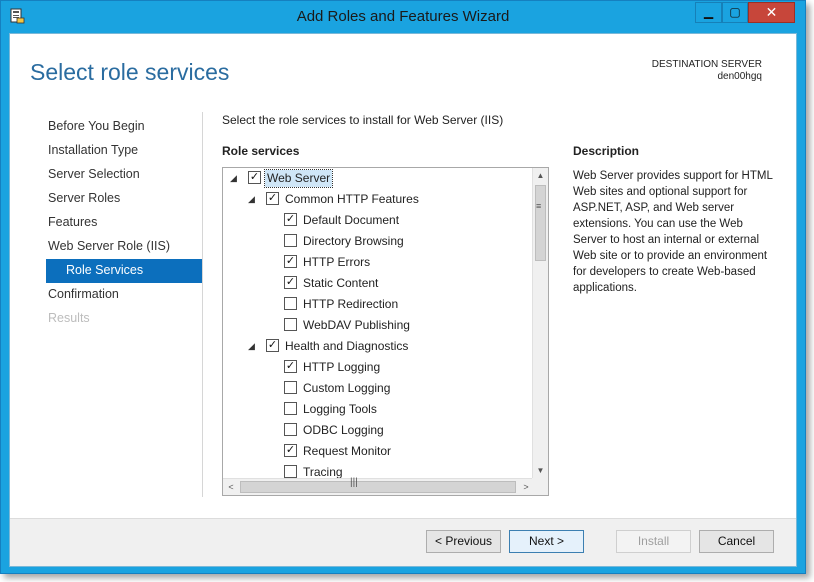  I want to click on tree-row: ✓ Default Document, so click(378, 220).